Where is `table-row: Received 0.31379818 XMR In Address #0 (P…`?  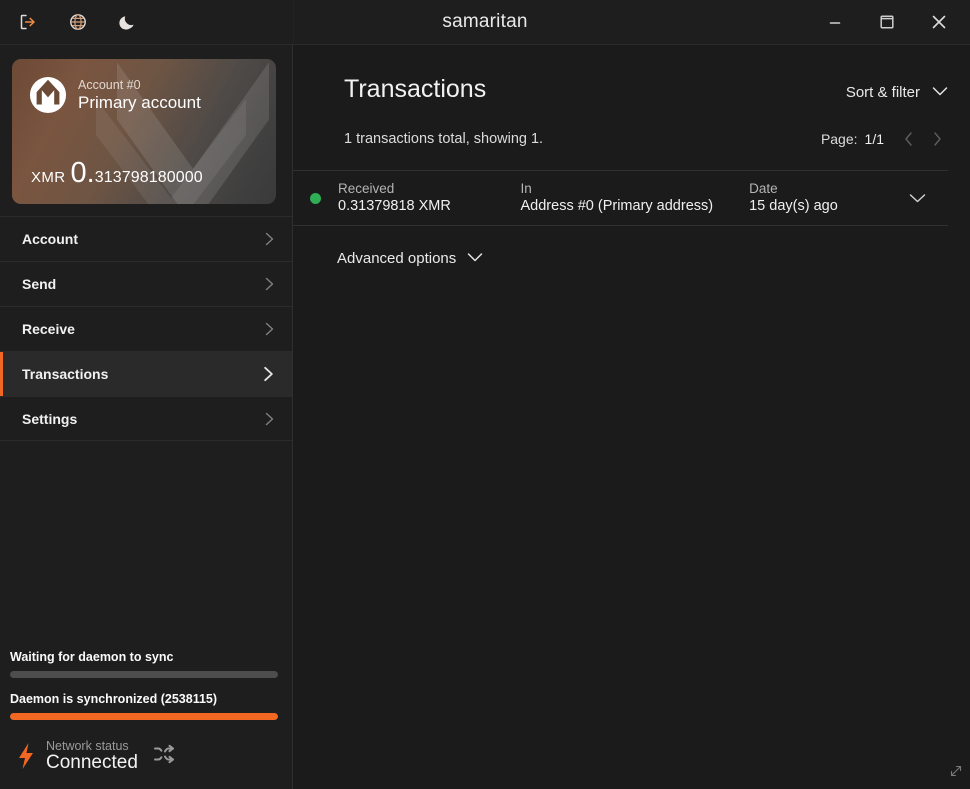 table-row: Received 0.31379818 XMR In Address #0 (P… is located at coordinates (620, 198).